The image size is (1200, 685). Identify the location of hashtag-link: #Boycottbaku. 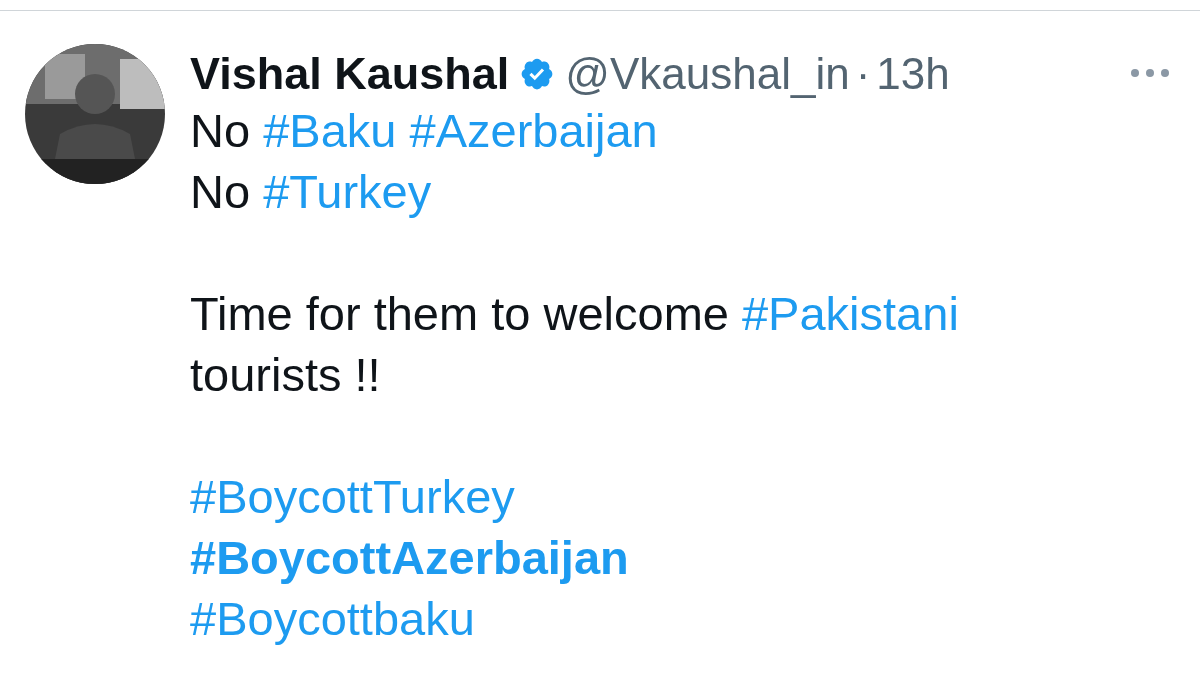
(332, 618).